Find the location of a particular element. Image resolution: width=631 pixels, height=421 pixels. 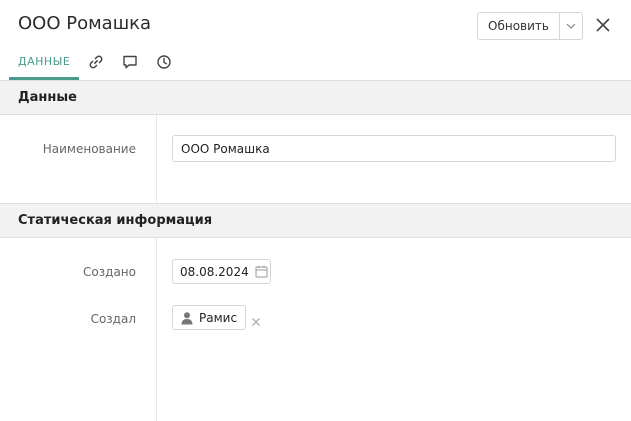

creator-user-chip: Рамис is located at coordinates (209, 317).